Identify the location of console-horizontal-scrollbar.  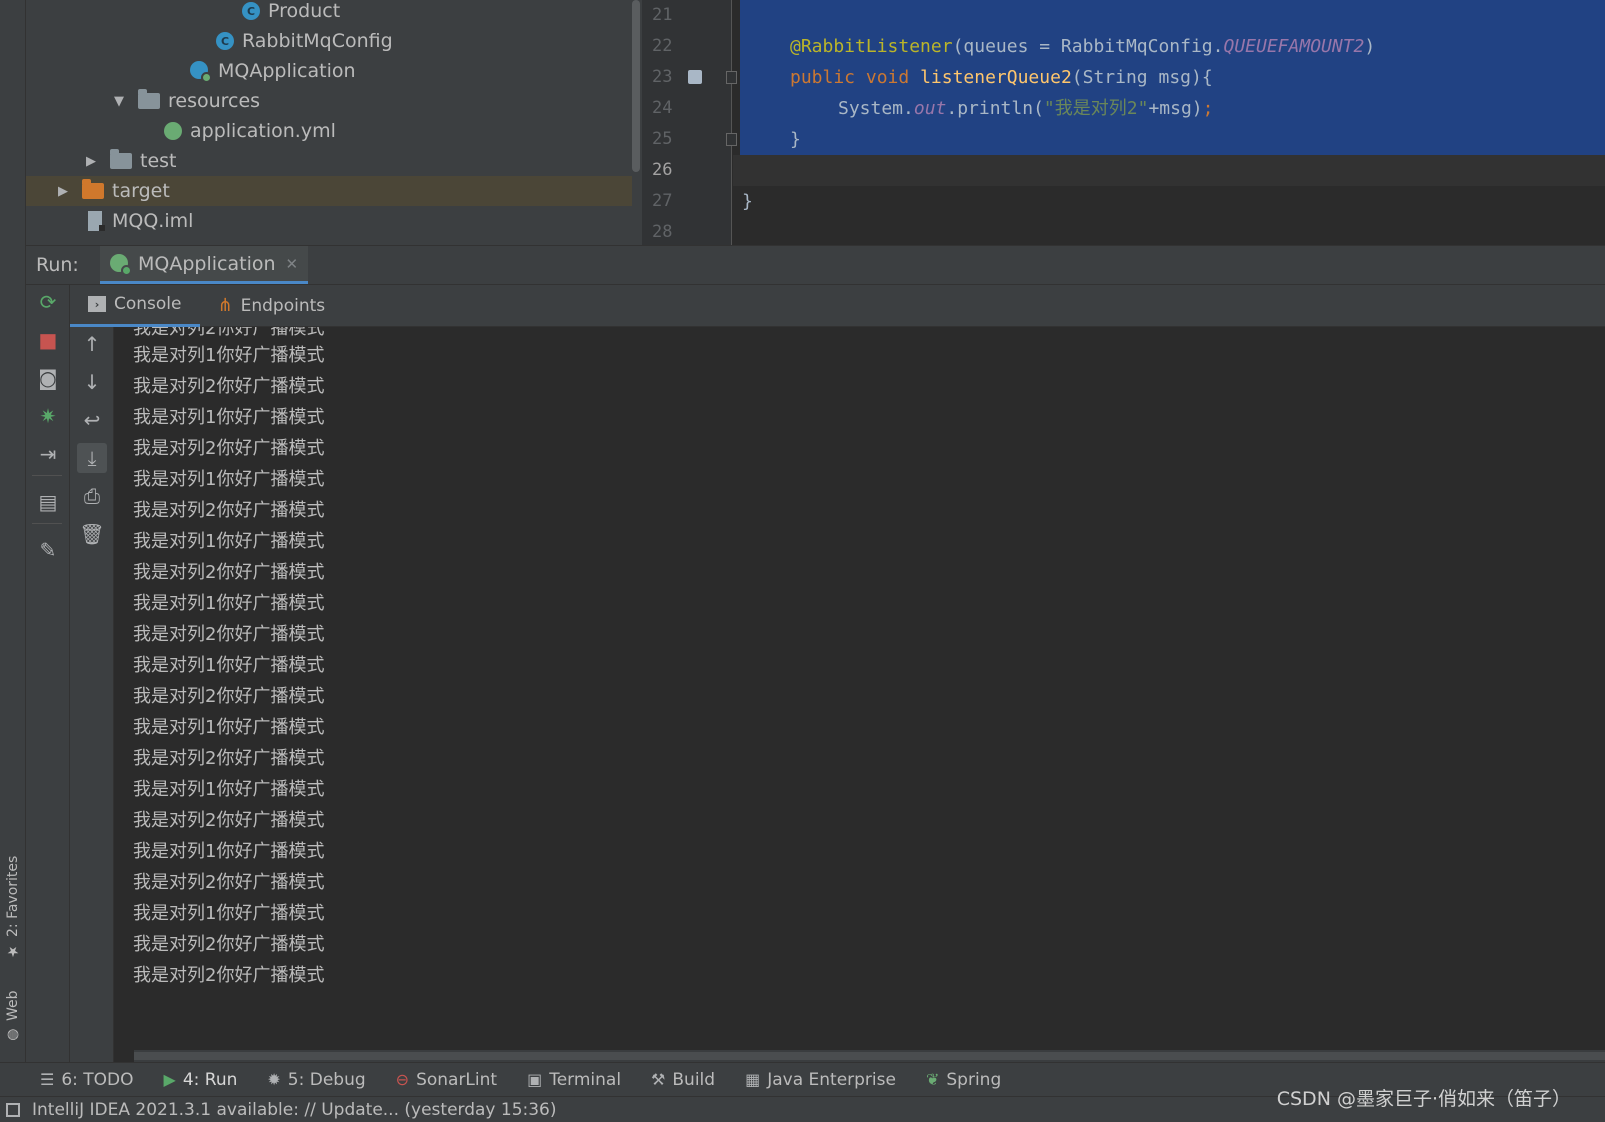
(869, 1056).